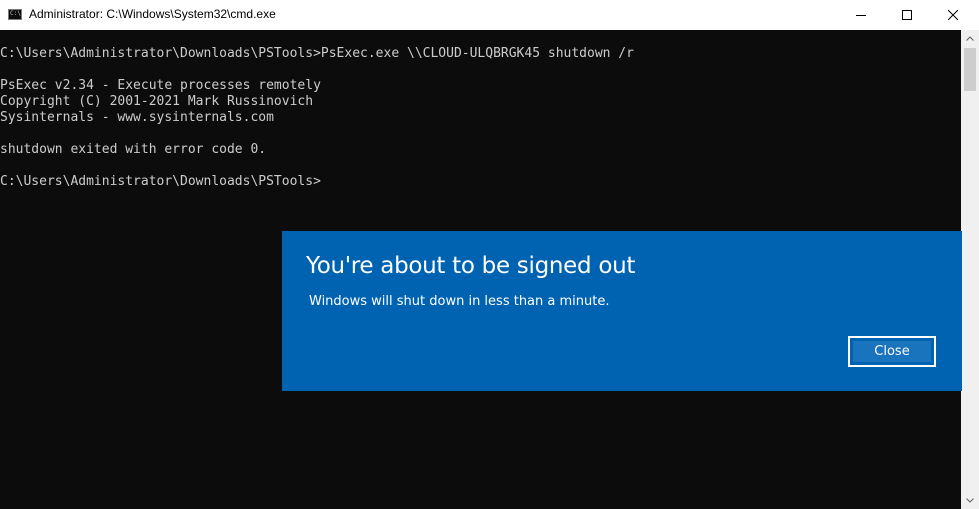 This screenshot has width=979, height=509. What do you see at coordinates (137, 117) in the screenshot?
I see `console-line: Sysinternals - www.sysinternals.com` at bounding box center [137, 117].